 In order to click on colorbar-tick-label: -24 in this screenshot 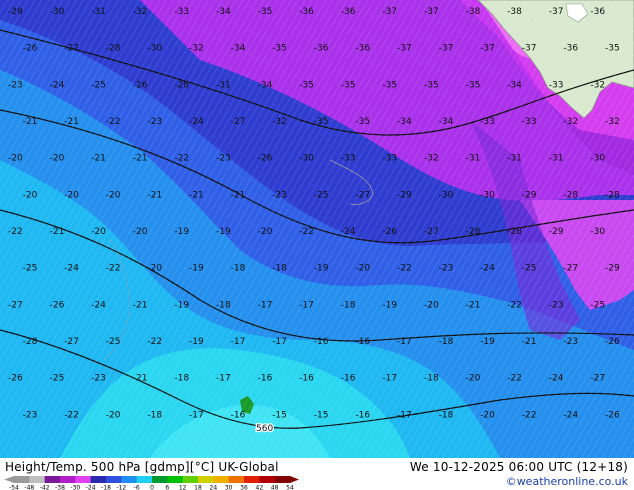, I will do `click(91, 487)`.